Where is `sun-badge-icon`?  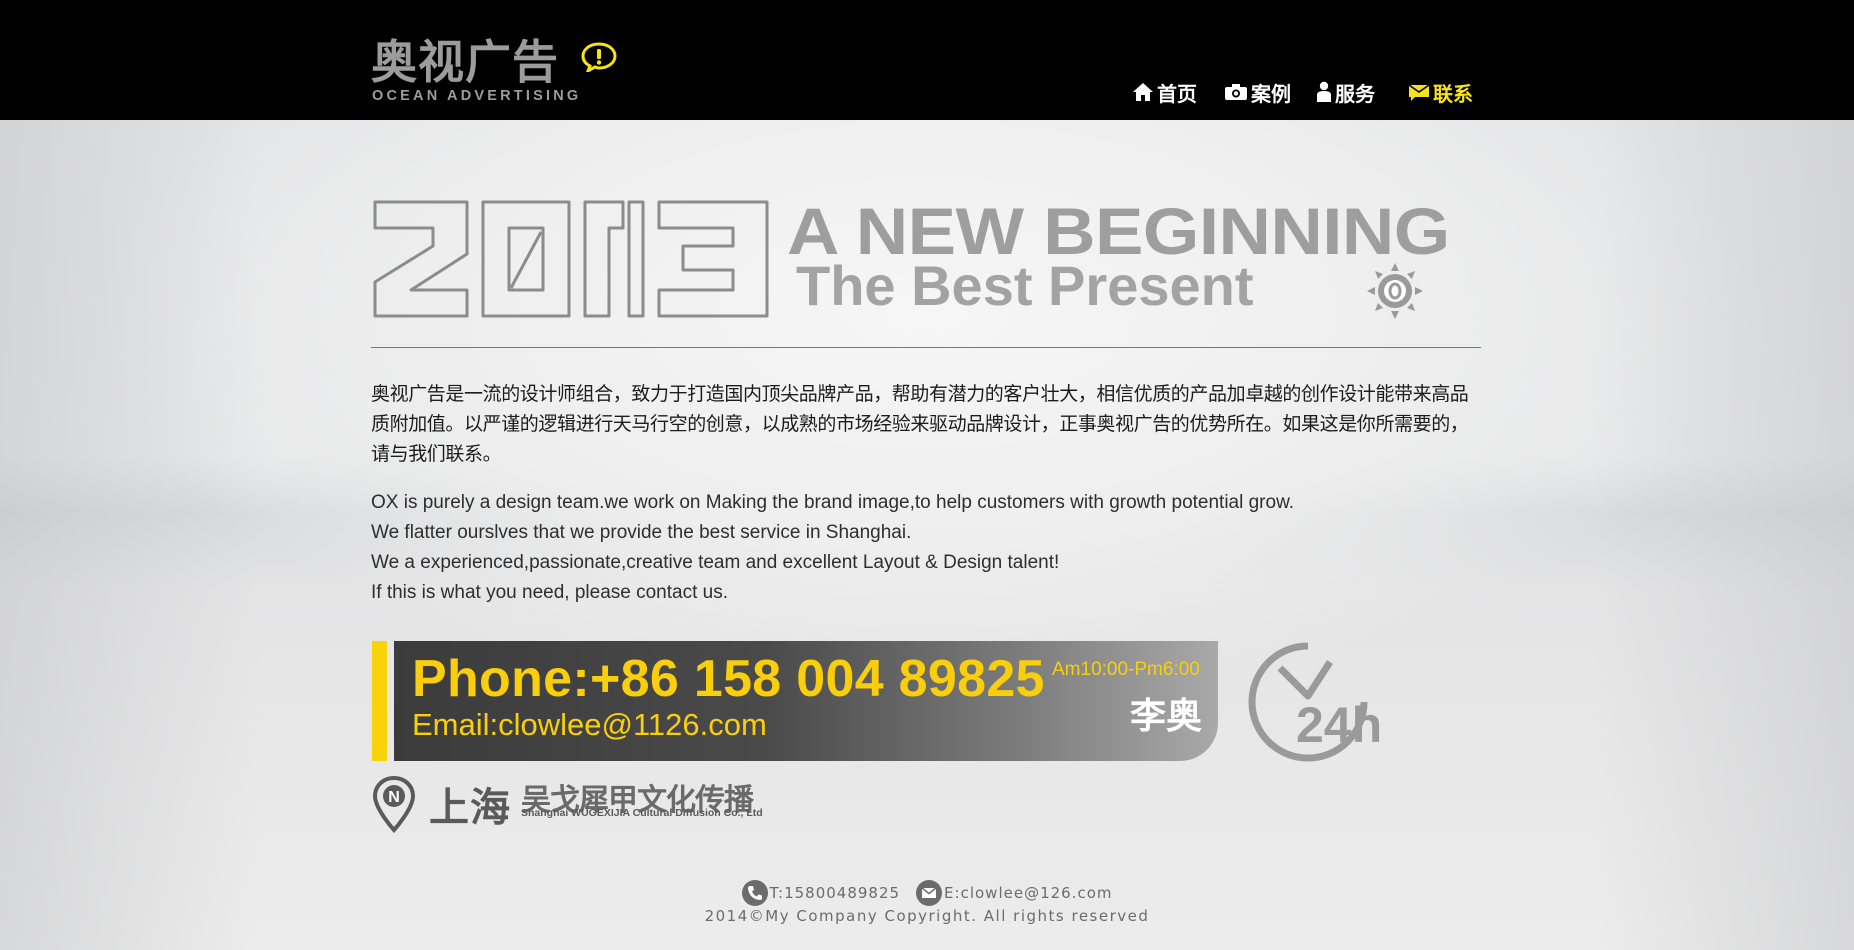 sun-badge-icon is located at coordinates (1395, 291).